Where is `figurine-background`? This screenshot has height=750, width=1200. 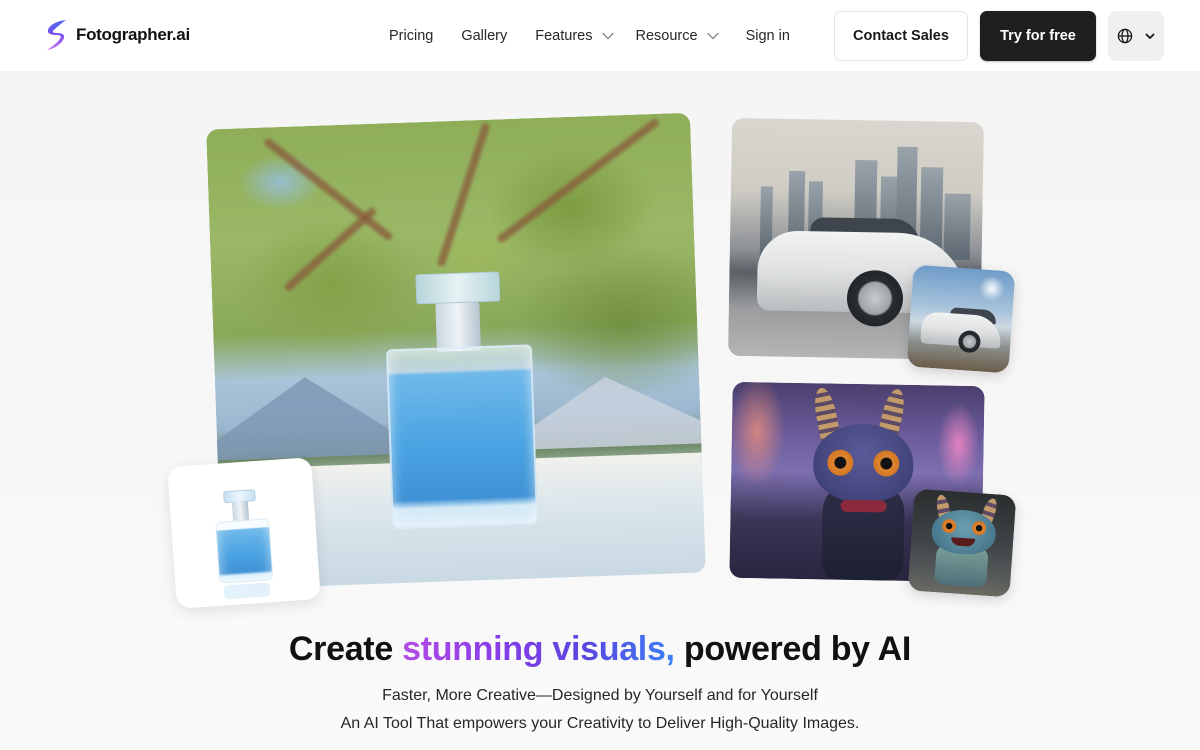
figurine-background is located at coordinates (962, 543).